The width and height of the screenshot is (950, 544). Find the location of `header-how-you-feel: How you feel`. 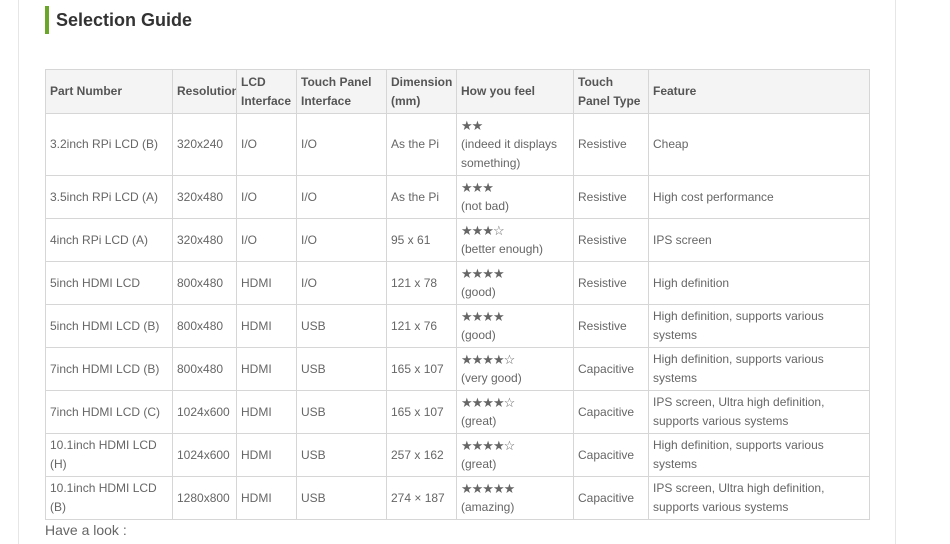

header-how-you-feel: How you feel is located at coordinates (515, 91).